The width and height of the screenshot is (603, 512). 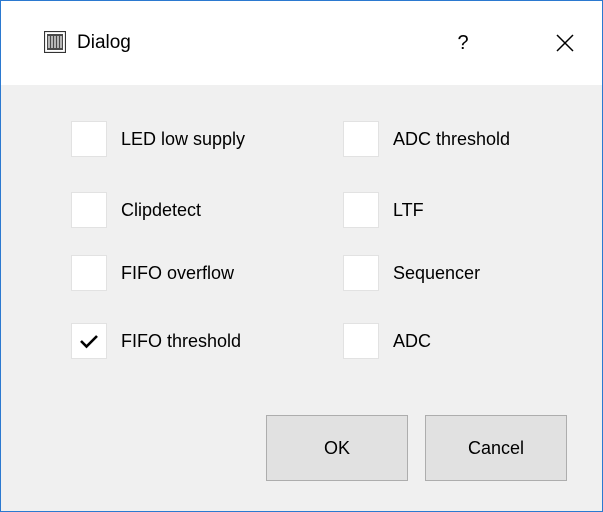 I want to click on checkbox-label: FIFO threshold, so click(x=181, y=340).